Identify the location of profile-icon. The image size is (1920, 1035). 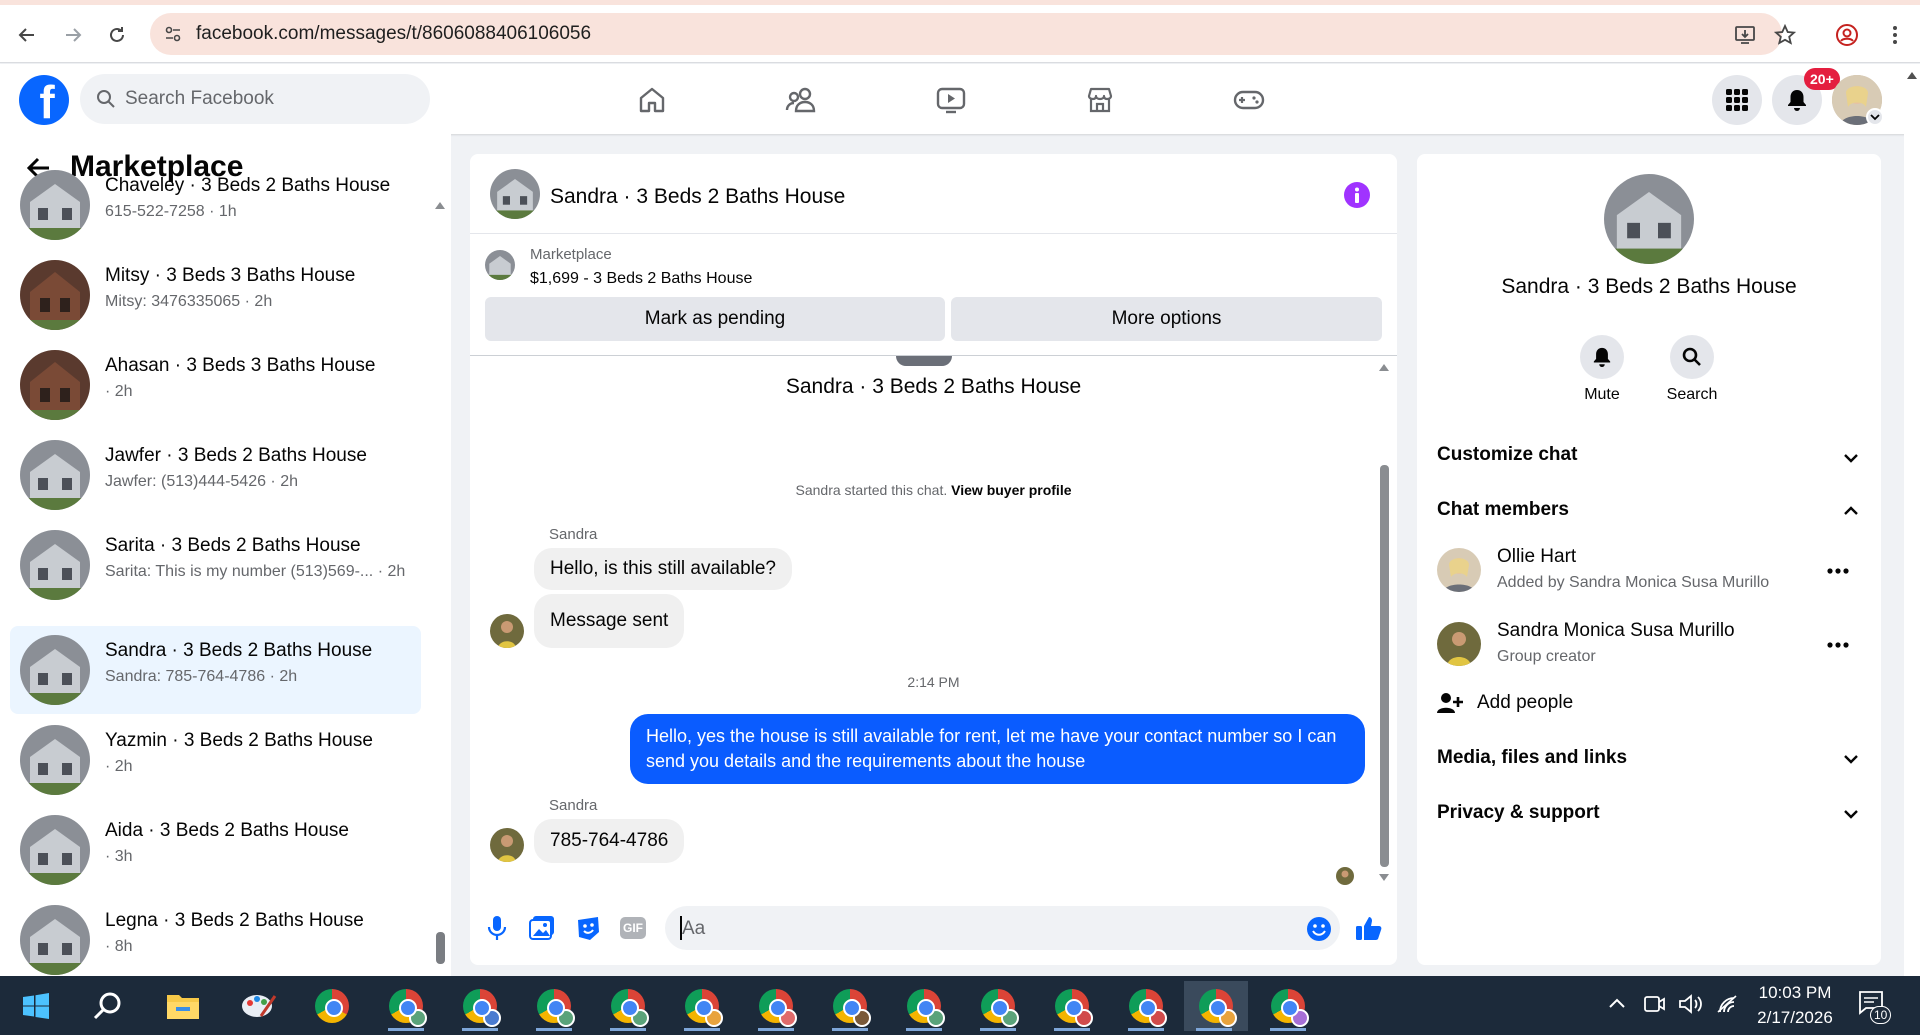
(1847, 35).